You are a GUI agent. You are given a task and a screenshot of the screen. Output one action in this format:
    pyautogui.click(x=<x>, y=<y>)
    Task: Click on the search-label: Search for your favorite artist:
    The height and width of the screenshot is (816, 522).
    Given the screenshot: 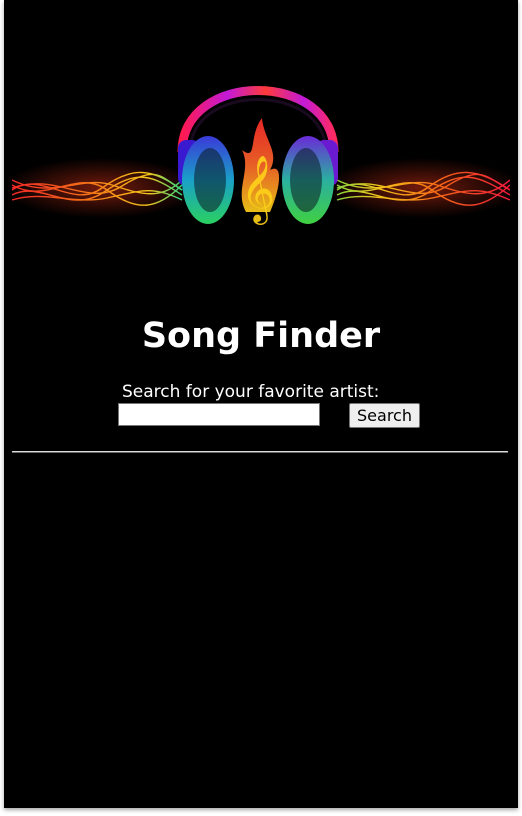 What is the action you would take?
    pyautogui.click(x=251, y=392)
    